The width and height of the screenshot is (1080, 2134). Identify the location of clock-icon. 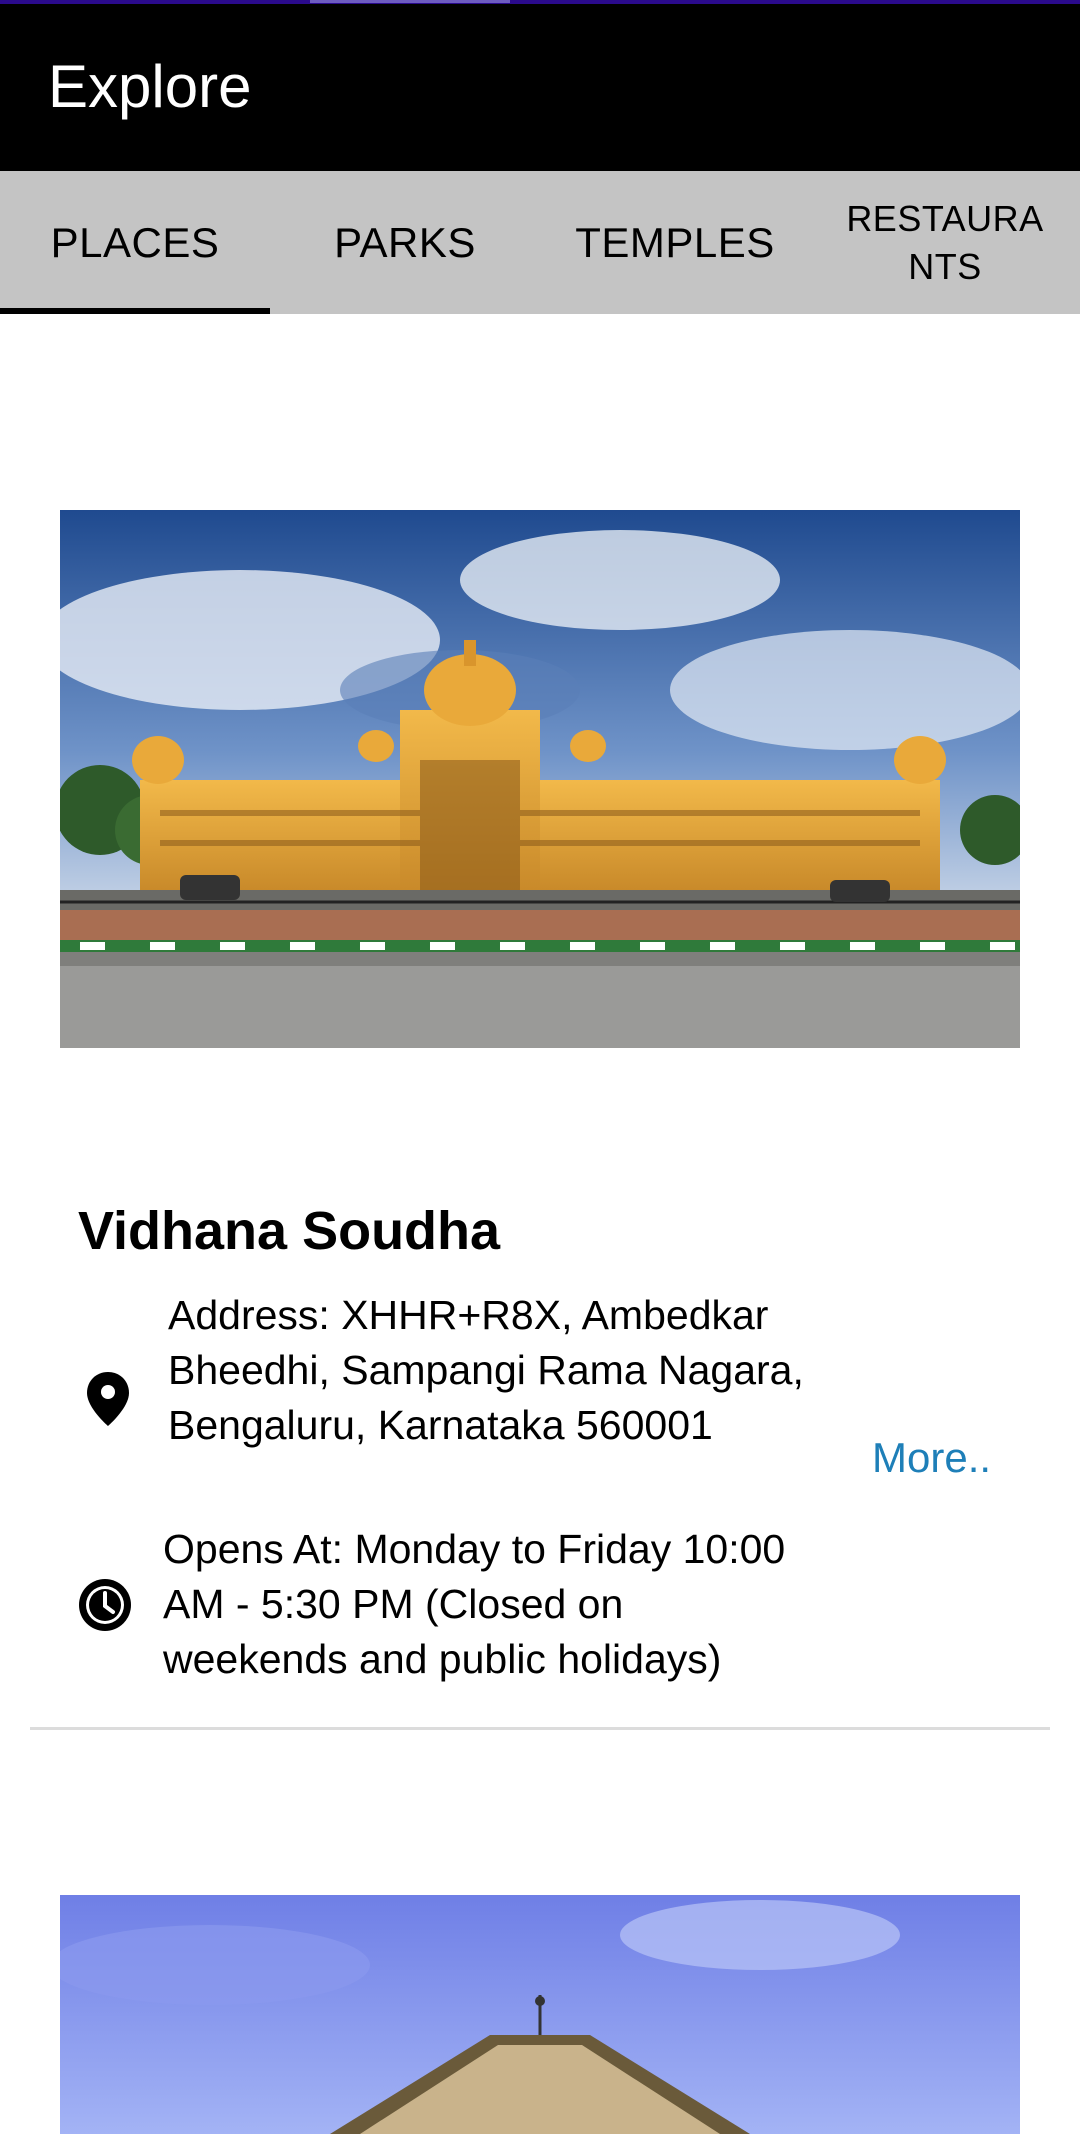
(105, 1605).